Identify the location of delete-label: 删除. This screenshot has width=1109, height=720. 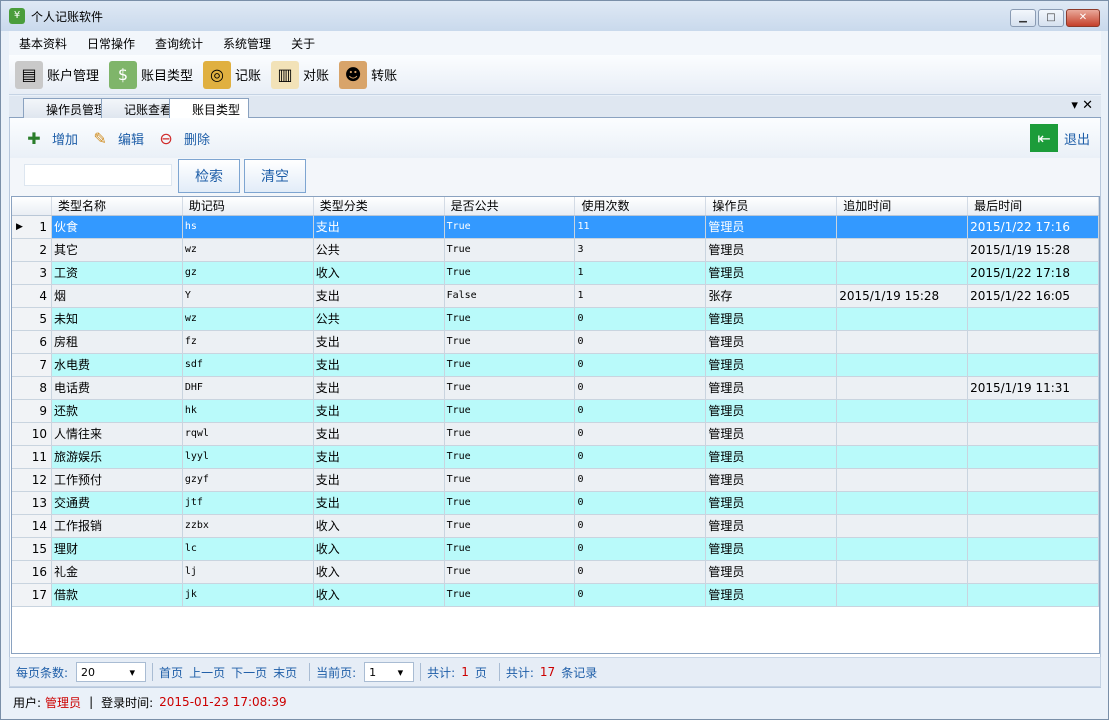
(197, 140).